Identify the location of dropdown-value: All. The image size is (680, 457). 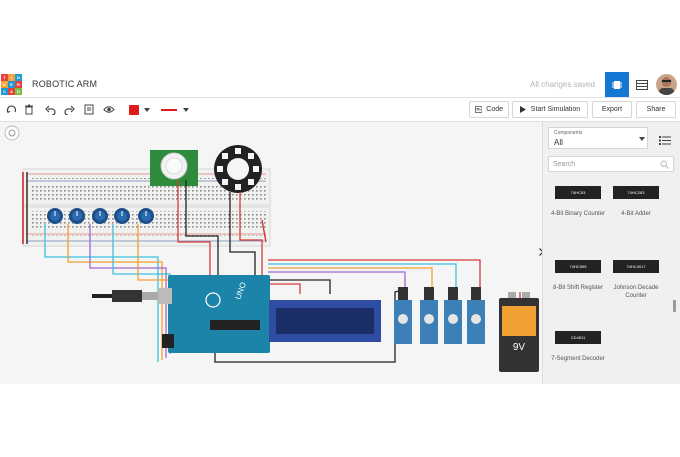
(558, 142).